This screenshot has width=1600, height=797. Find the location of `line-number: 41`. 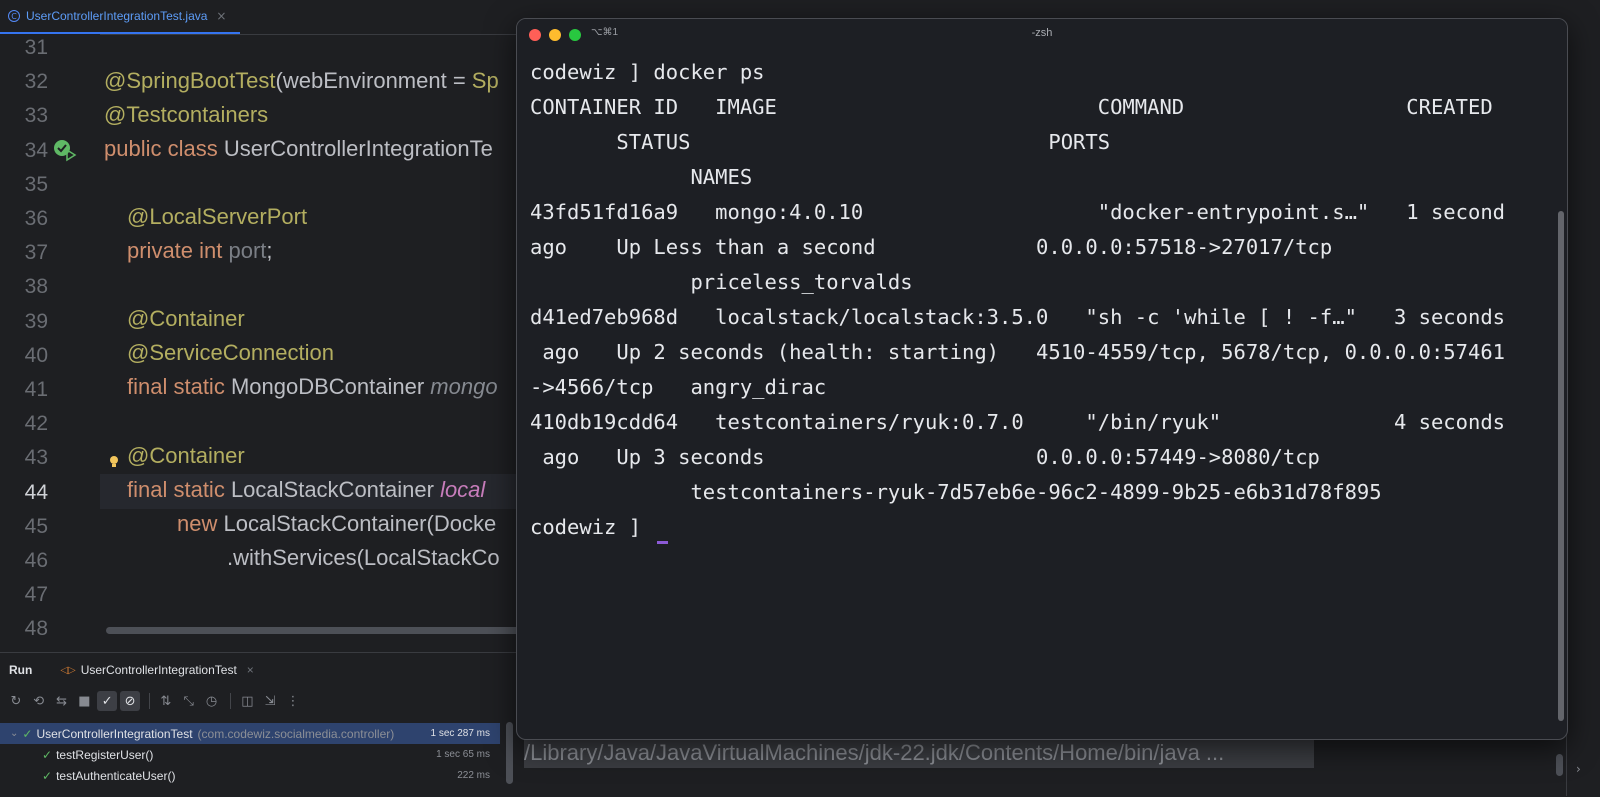

line-number: 41 is located at coordinates (36, 389).